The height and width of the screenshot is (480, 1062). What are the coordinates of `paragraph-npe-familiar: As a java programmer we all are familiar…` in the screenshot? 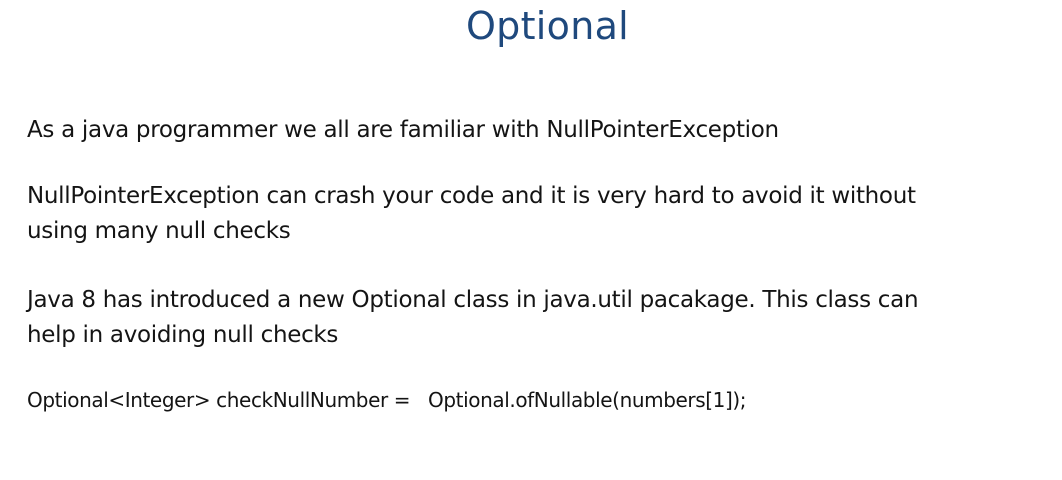 It's located at (403, 130).